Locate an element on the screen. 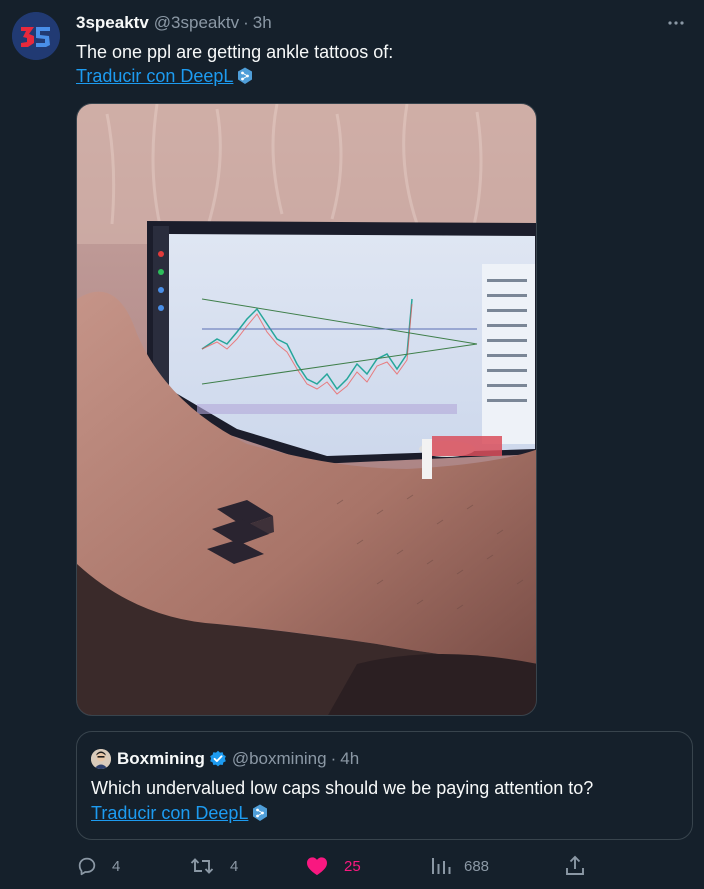 The height and width of the screenshot is (889, 704). quote-display-name: Boxmining is located at coordinates (161, 759).